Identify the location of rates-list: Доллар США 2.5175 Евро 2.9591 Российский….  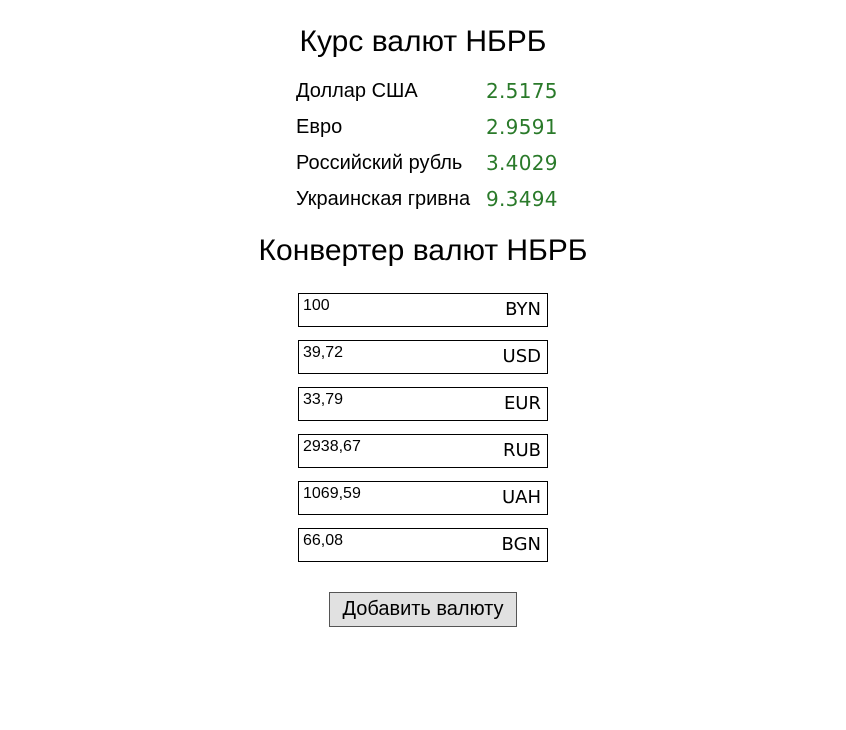
(436, 145).